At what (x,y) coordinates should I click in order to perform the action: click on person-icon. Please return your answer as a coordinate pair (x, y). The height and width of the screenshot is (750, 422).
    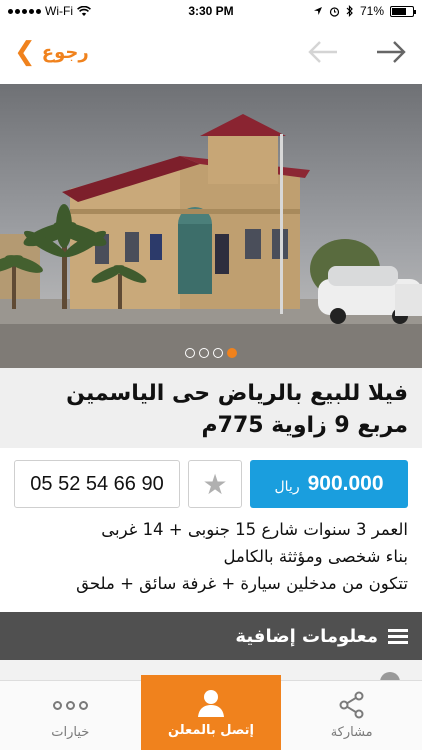
    Looking at the image, I should click on (211, 703).